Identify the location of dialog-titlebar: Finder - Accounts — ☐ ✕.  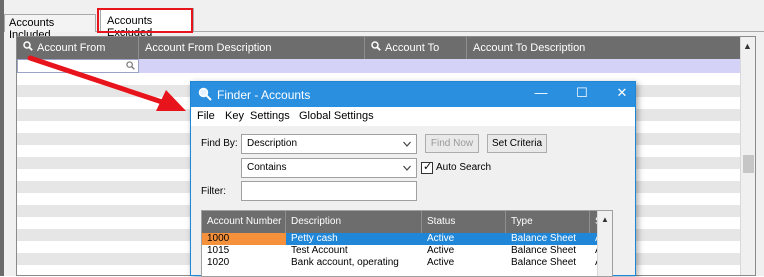
(413, 94).